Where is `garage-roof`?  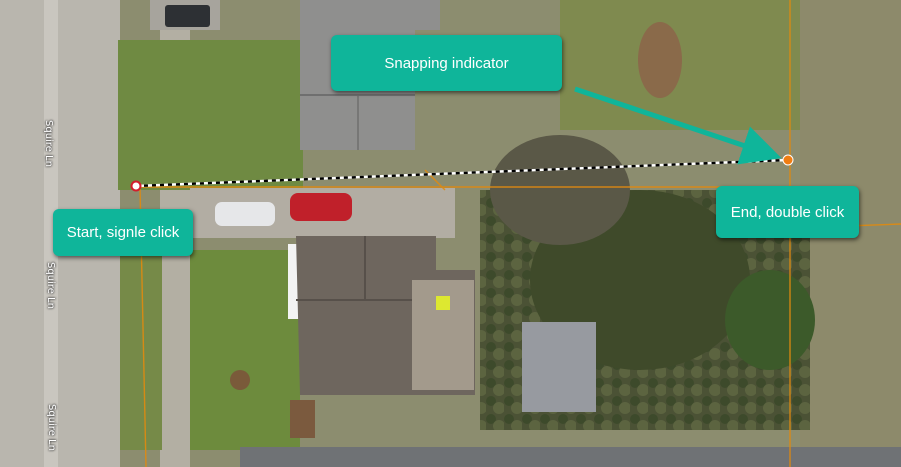
garage-roof is located at coordinates (559, 367).